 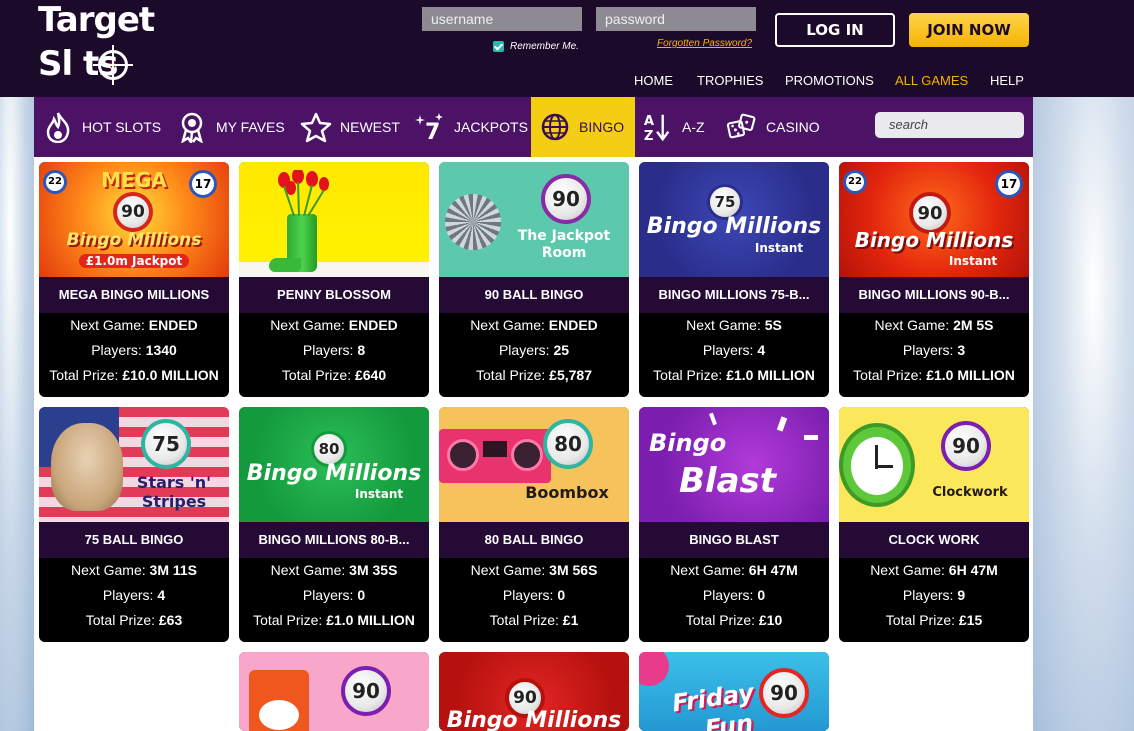 What do you see at coordinates (108, 46) in the screenshot?
I see `target-slots-logo: Target Sl ts` at bounding box center [108, 46].